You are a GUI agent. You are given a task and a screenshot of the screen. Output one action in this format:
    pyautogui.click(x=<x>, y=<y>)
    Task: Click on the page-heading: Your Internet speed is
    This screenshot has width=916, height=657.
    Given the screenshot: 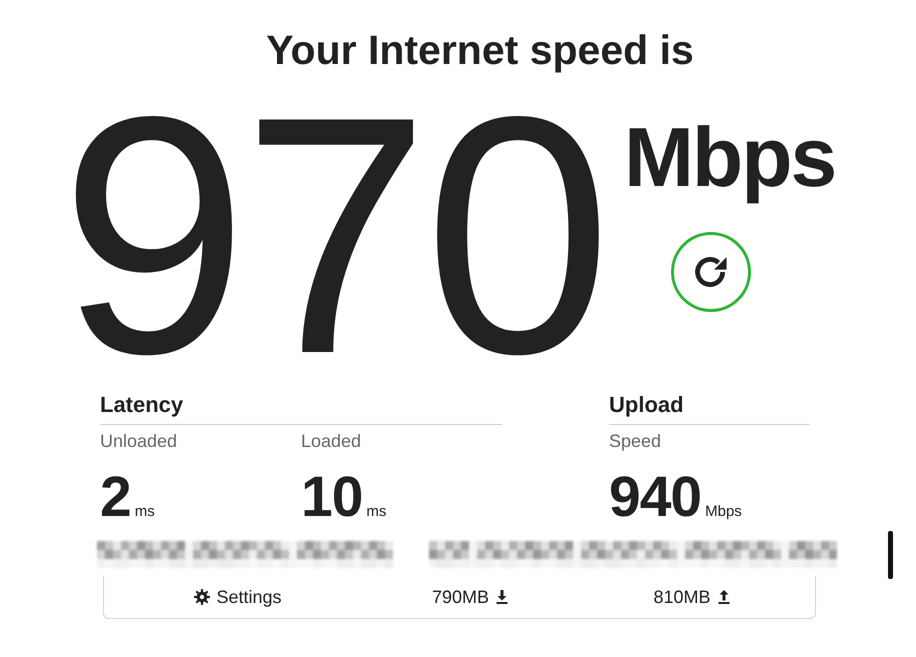 What is the action you would take?
    pyautogui.click(x=480, y=50)
    